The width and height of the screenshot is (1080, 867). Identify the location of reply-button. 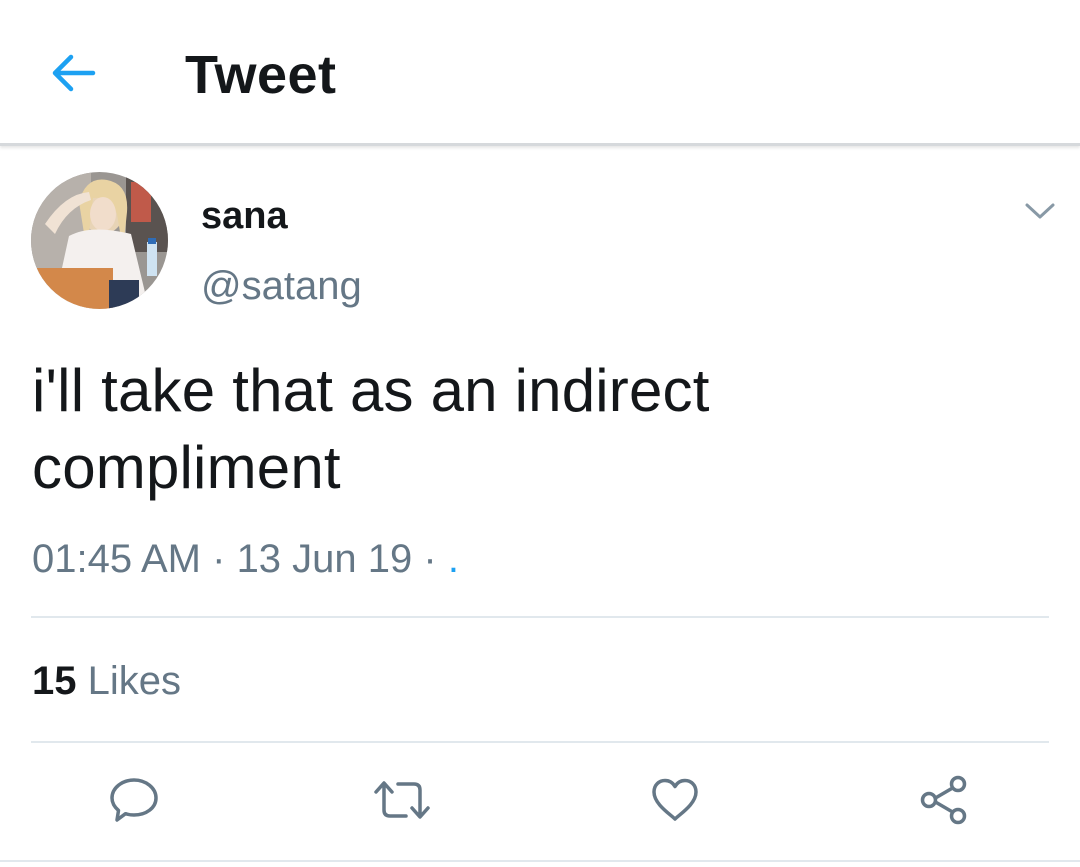
(134, 800).